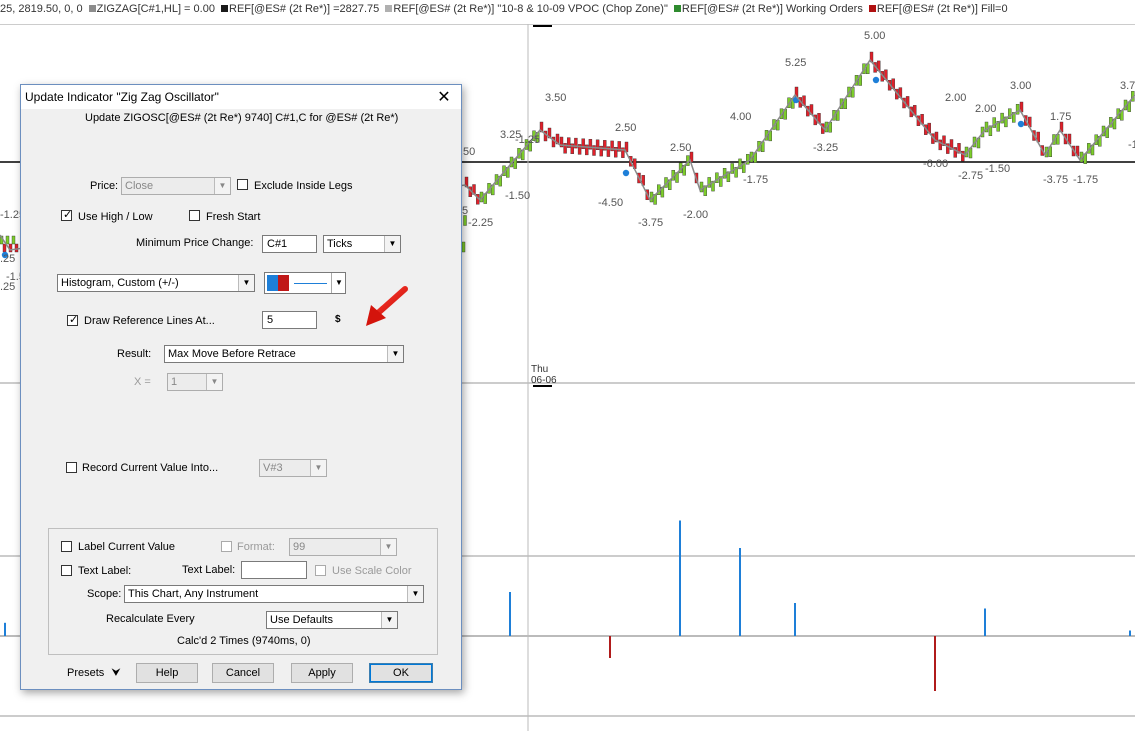 This screenshot has width=1135, height=731. I want to click on date-label-date: 06-06, so click(544, 380).